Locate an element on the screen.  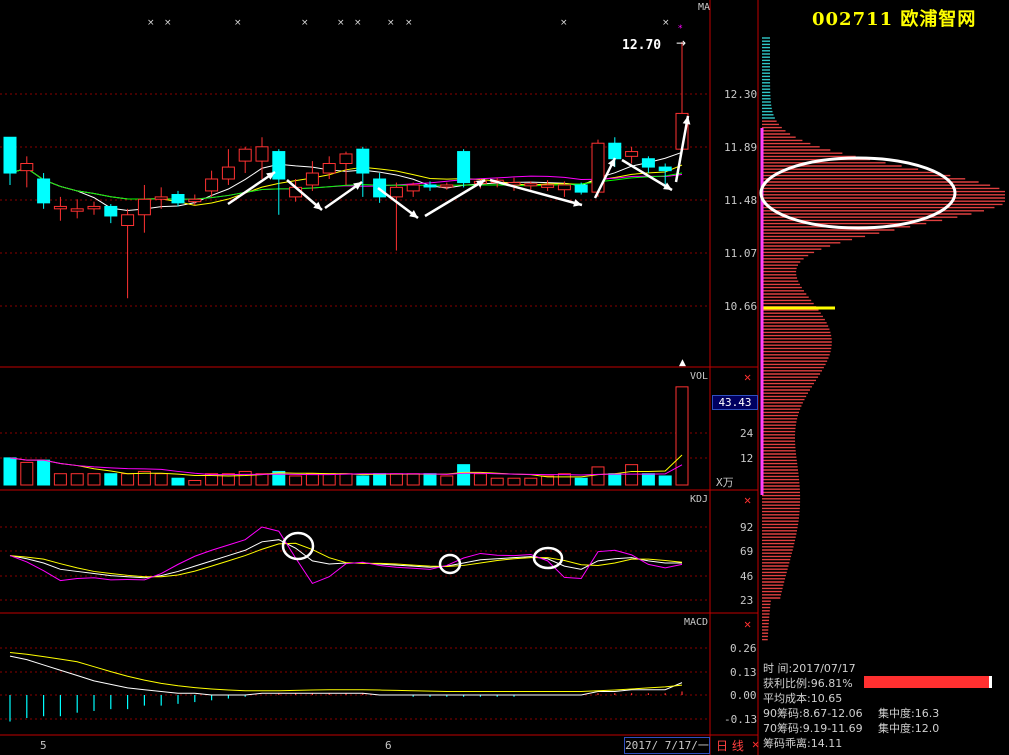
period-tab-daily: 日 线 is located at coordinates (730, 745).